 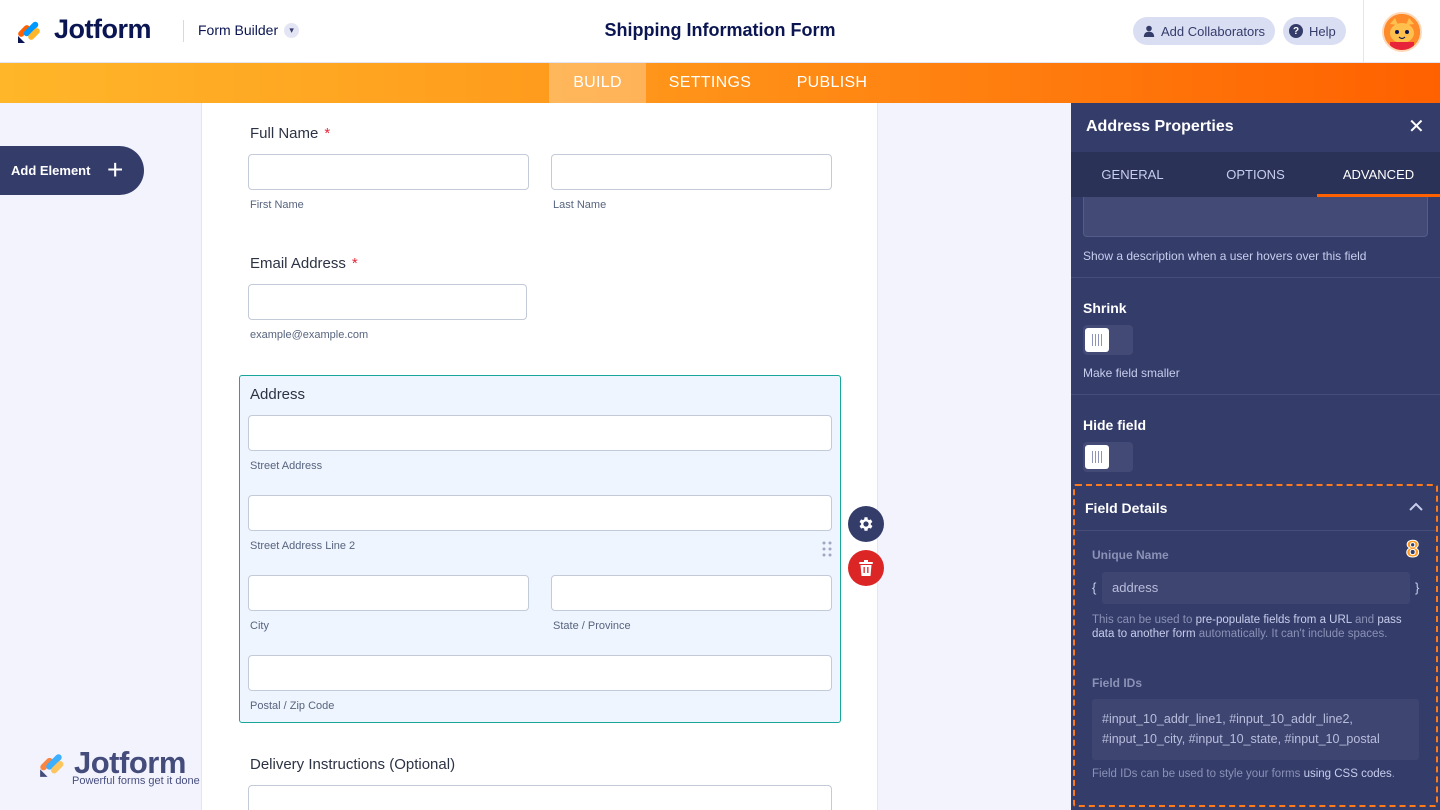 I want to click on step-badge: 8, so click(x=1412, y=550).